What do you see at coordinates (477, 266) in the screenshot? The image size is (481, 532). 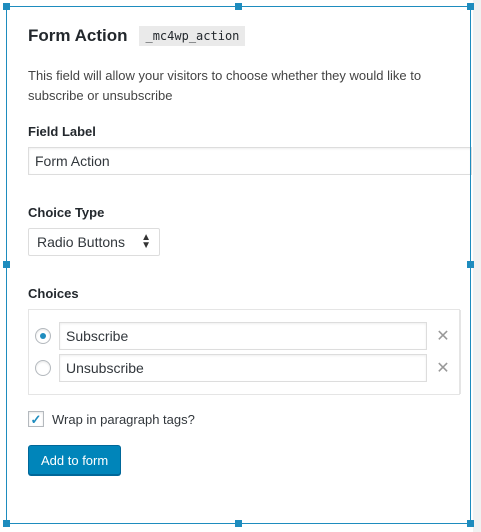 I see `right-scroll-edge` at bounding box center [477, 266].